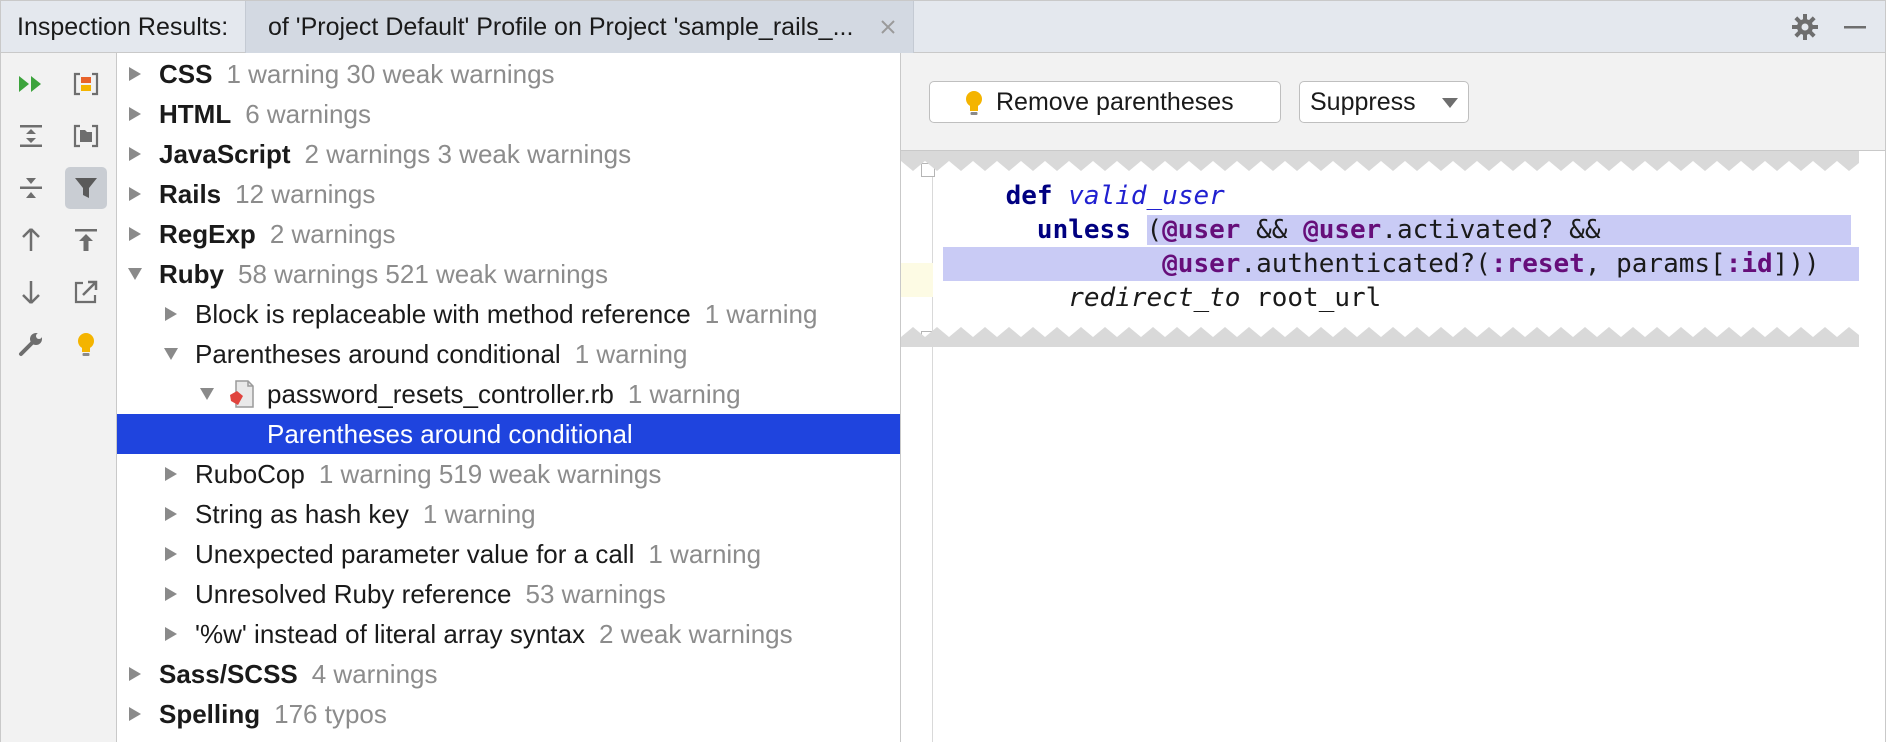  Describe the element at coordinates (191, 274) in the screenshot. I see `node-name: Ruby` at that location.